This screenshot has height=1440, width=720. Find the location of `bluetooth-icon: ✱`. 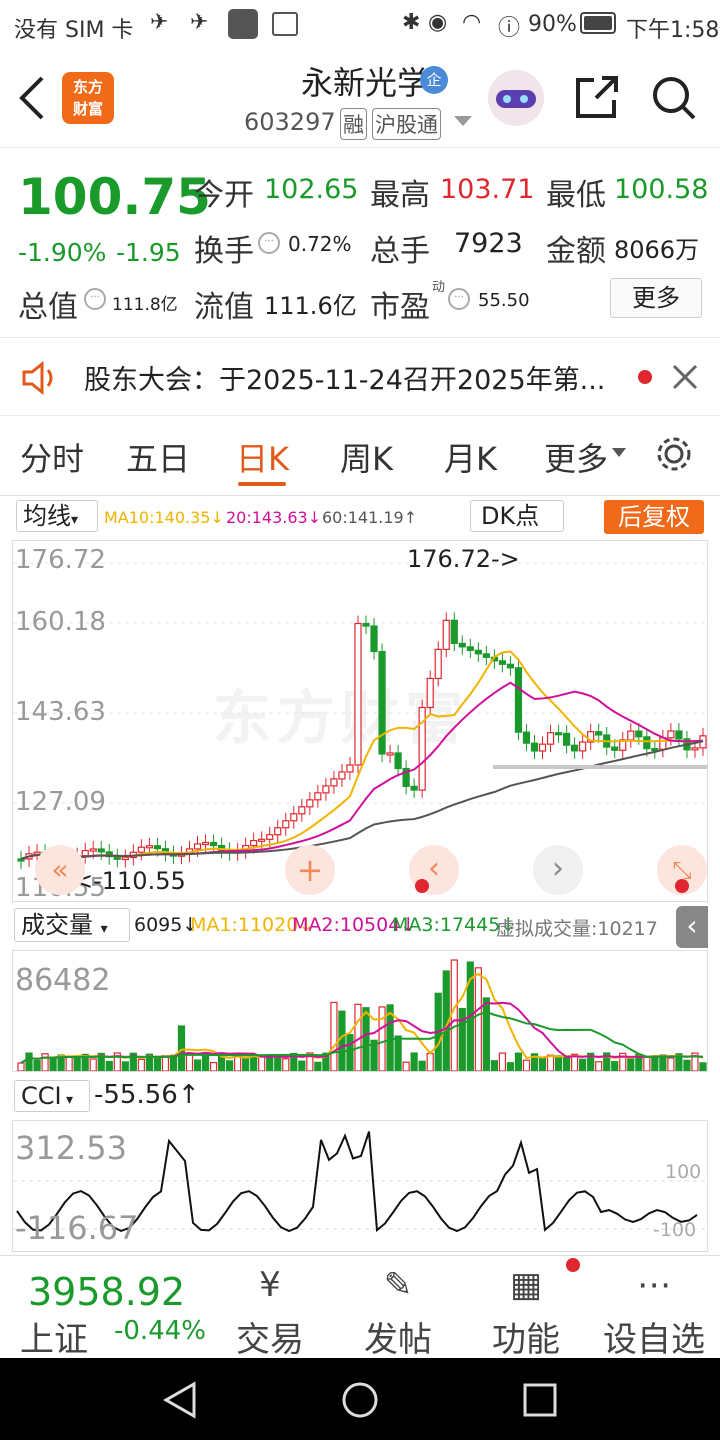

bluetooth-icon: ✱ is located at coordinates (411, 22).